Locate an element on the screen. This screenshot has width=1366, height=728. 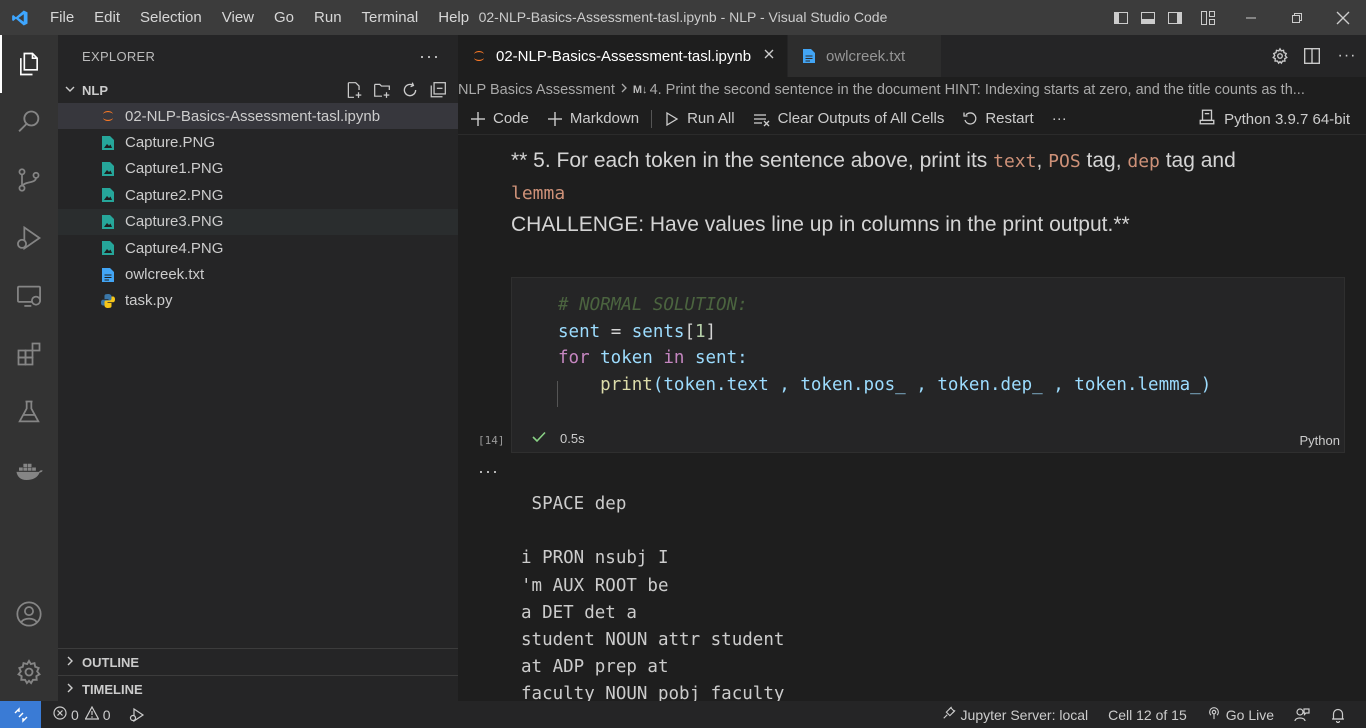
file-name: Capture4.PNG is located at coordinates (174, 248).